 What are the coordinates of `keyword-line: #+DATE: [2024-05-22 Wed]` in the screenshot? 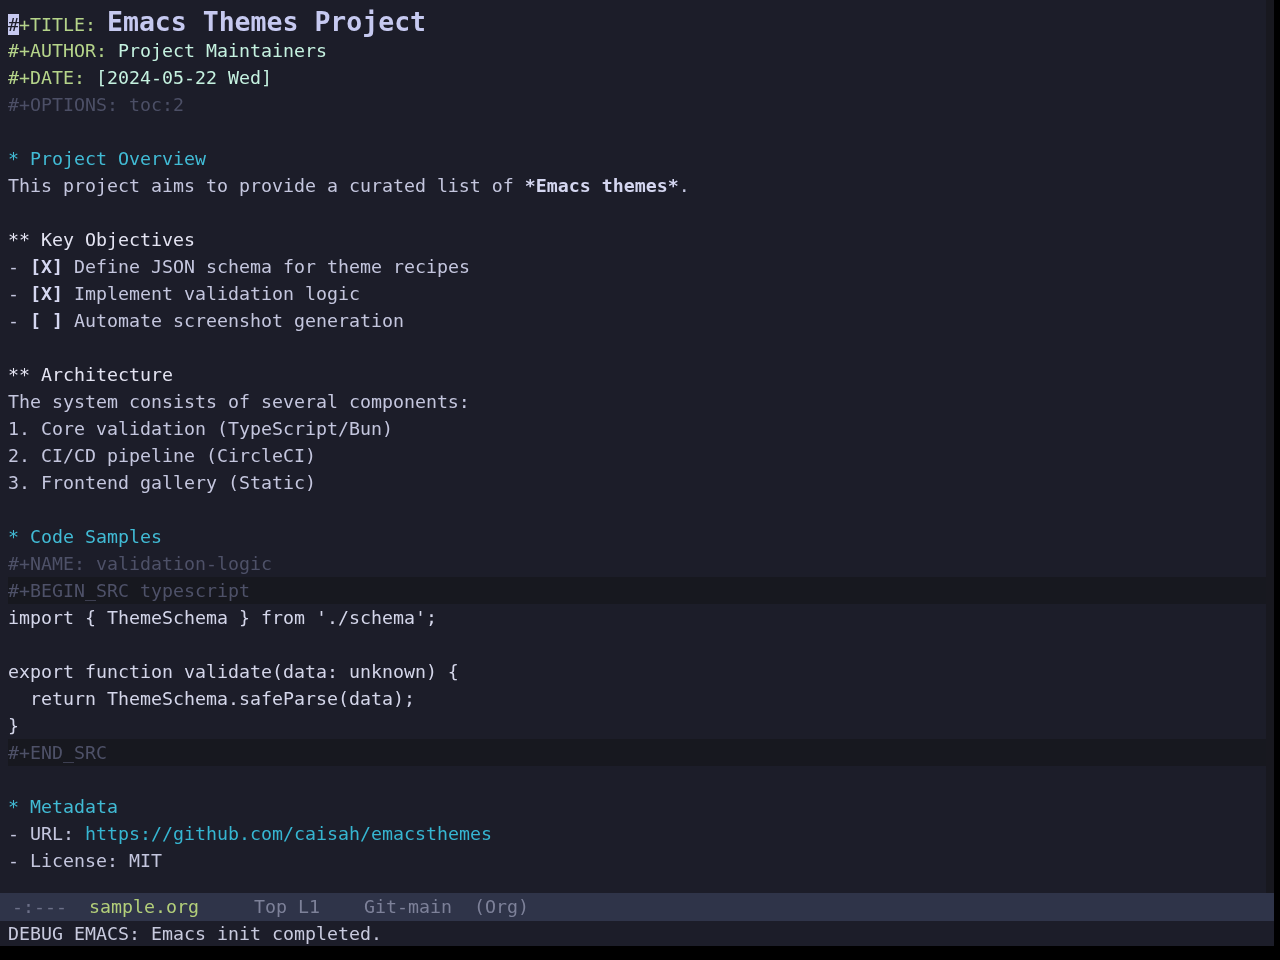 It's located at (140, 78).